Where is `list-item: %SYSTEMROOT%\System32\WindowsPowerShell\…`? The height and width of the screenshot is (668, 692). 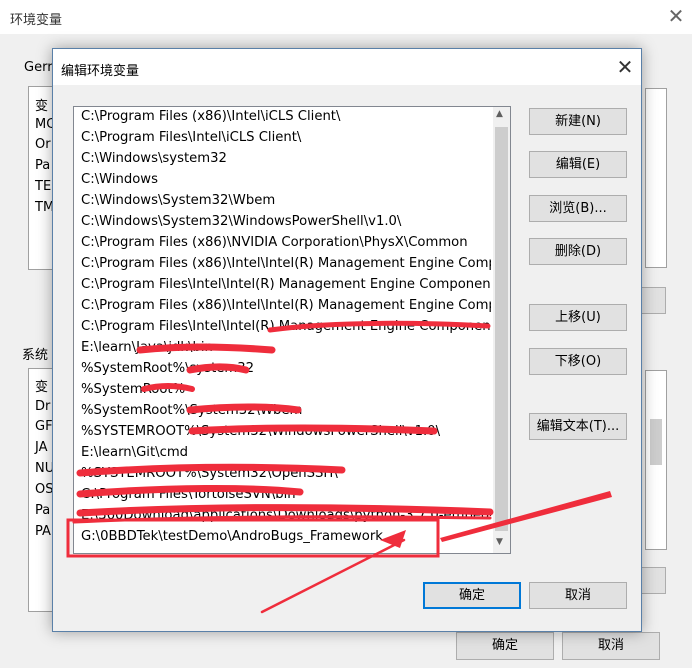
list-item: %SYSTEMROOT%\System32\WindowsPowerShell\… is located at coordinates (286, 432).